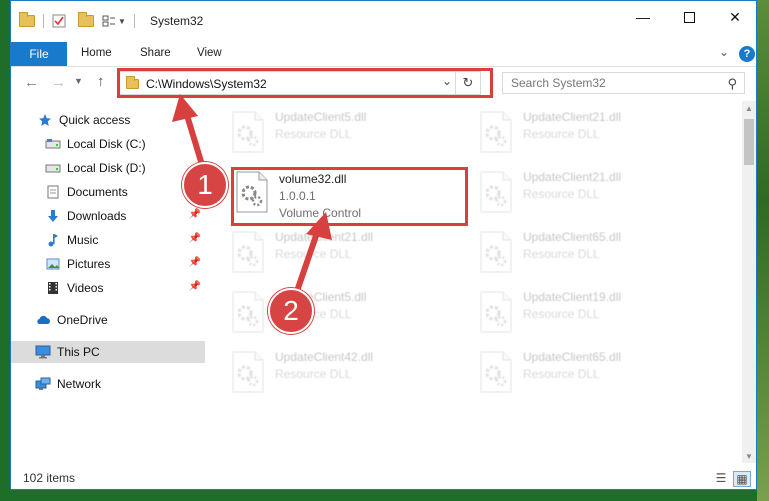 The image size is (769, 501). What do you see at coordinates (616, 83) in the screenshot?
I see `search-input` at bounding box center [616, 83].